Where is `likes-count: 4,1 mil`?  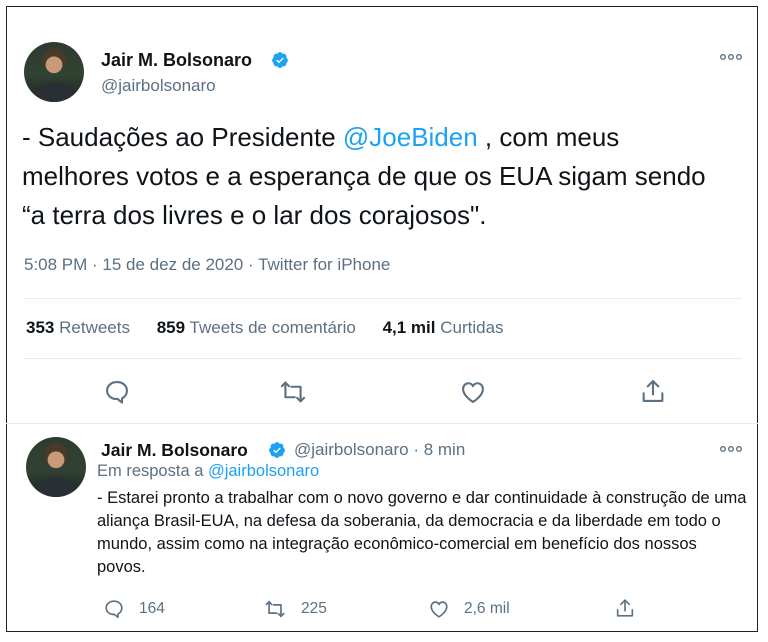 likes-count: 4,1 mil is located at coordinates (409, 327).